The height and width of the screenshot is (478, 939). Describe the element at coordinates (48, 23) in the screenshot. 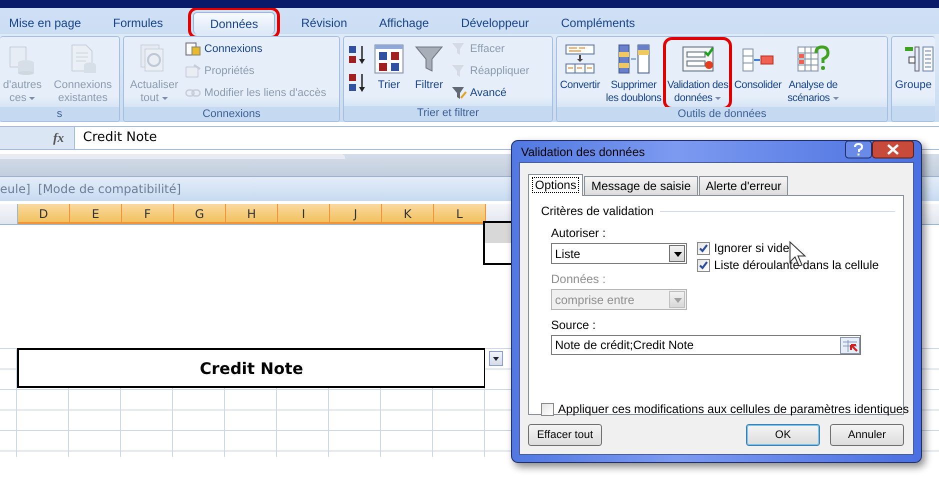

I see `ribbon-tab: Mise en page` at that location.